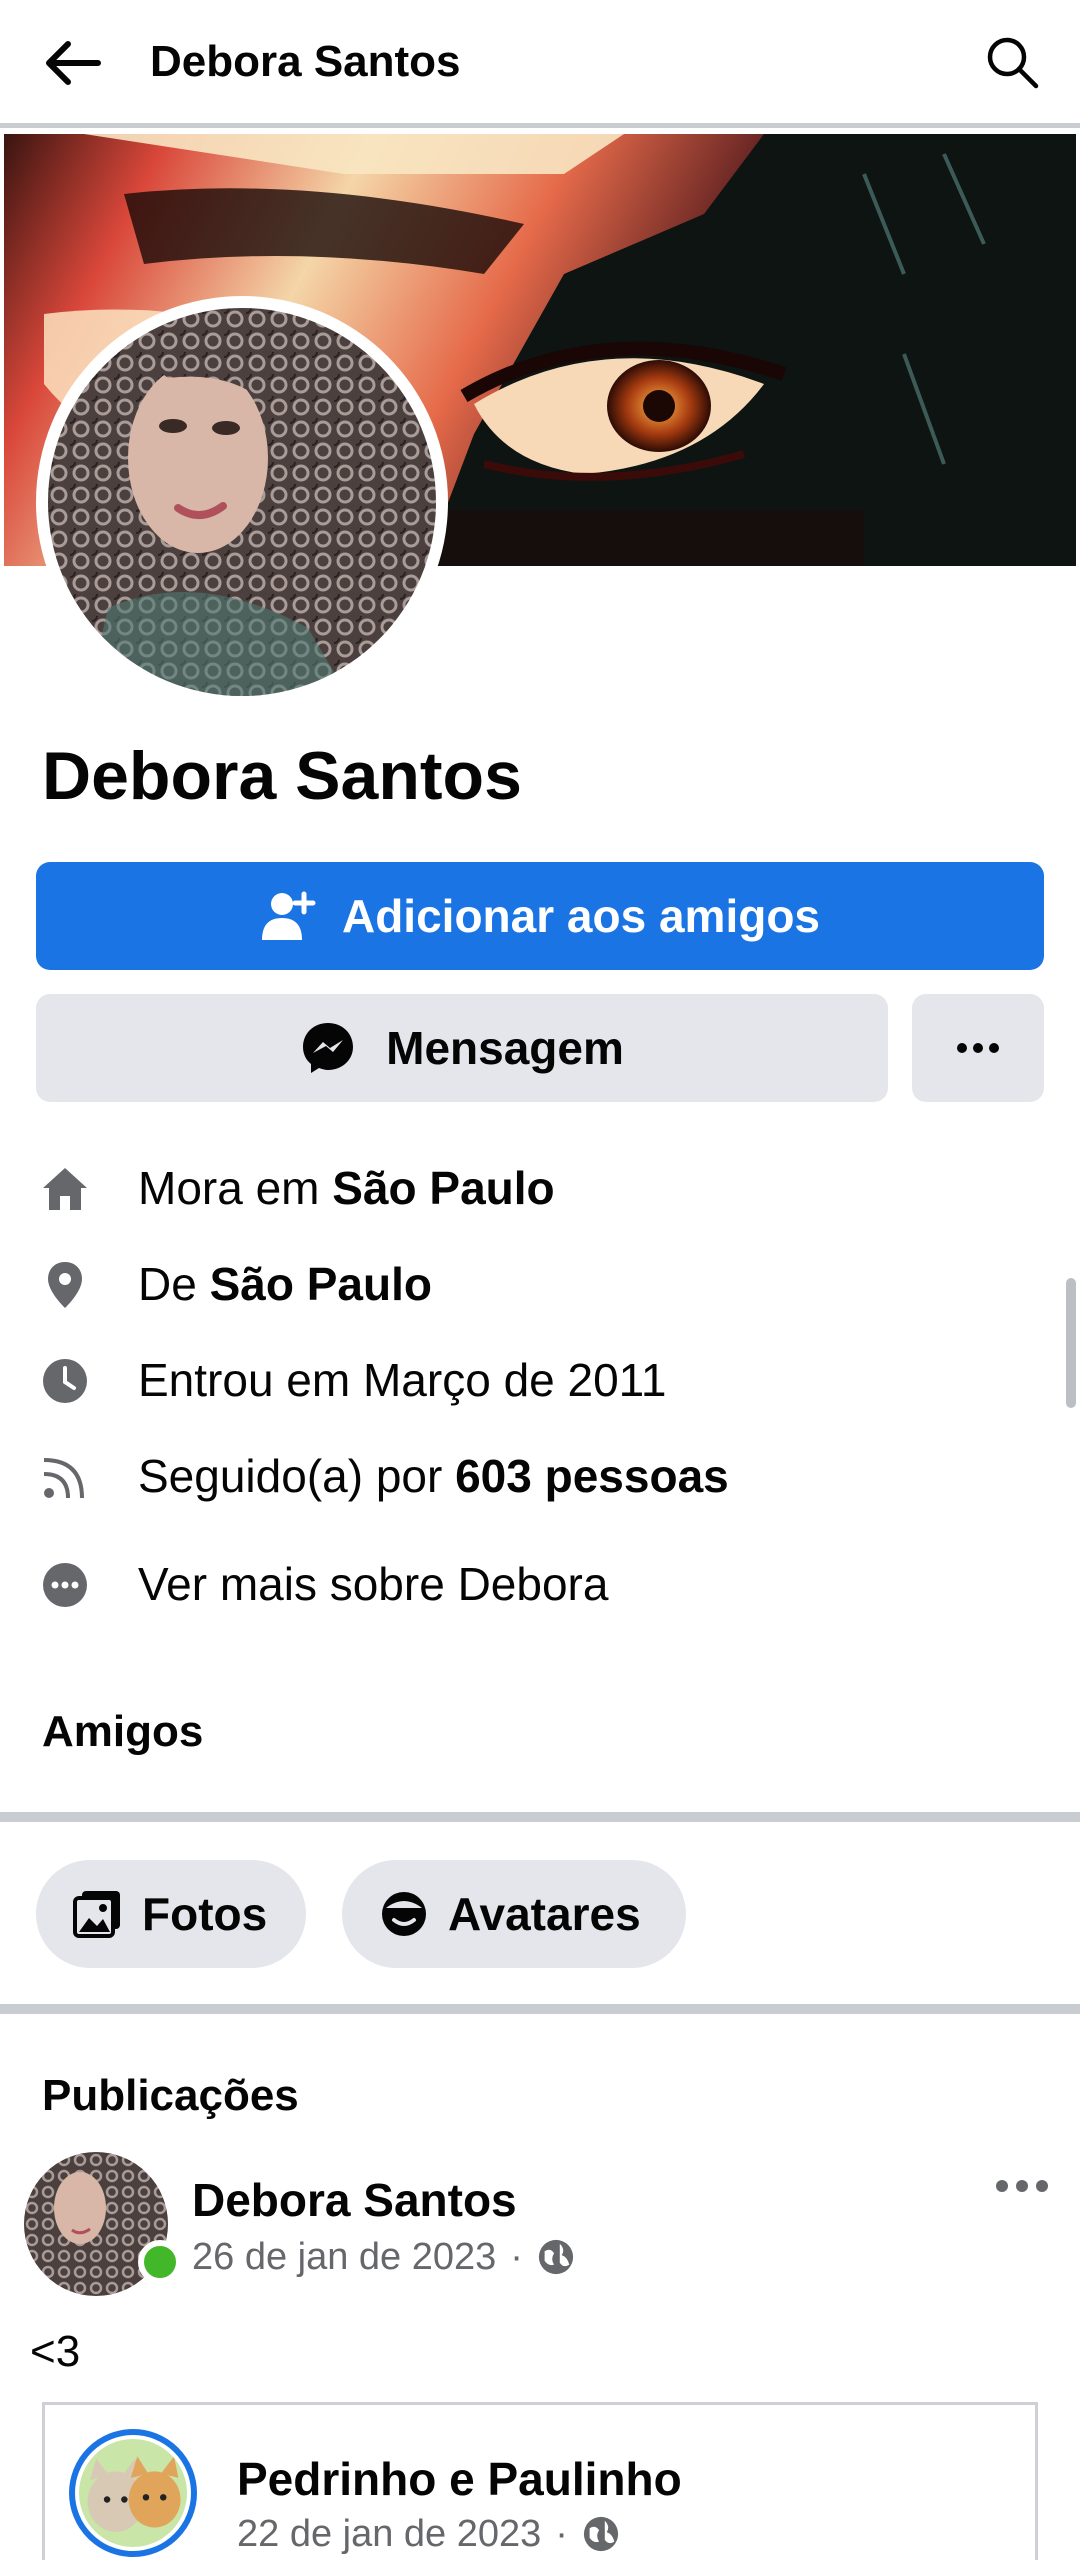 Image resolution: width=1080 pixels, height=2560 pixels. Describe the element at coordinates (174, 1284) in the screenshot. I see `from-prefix: De` at that location.